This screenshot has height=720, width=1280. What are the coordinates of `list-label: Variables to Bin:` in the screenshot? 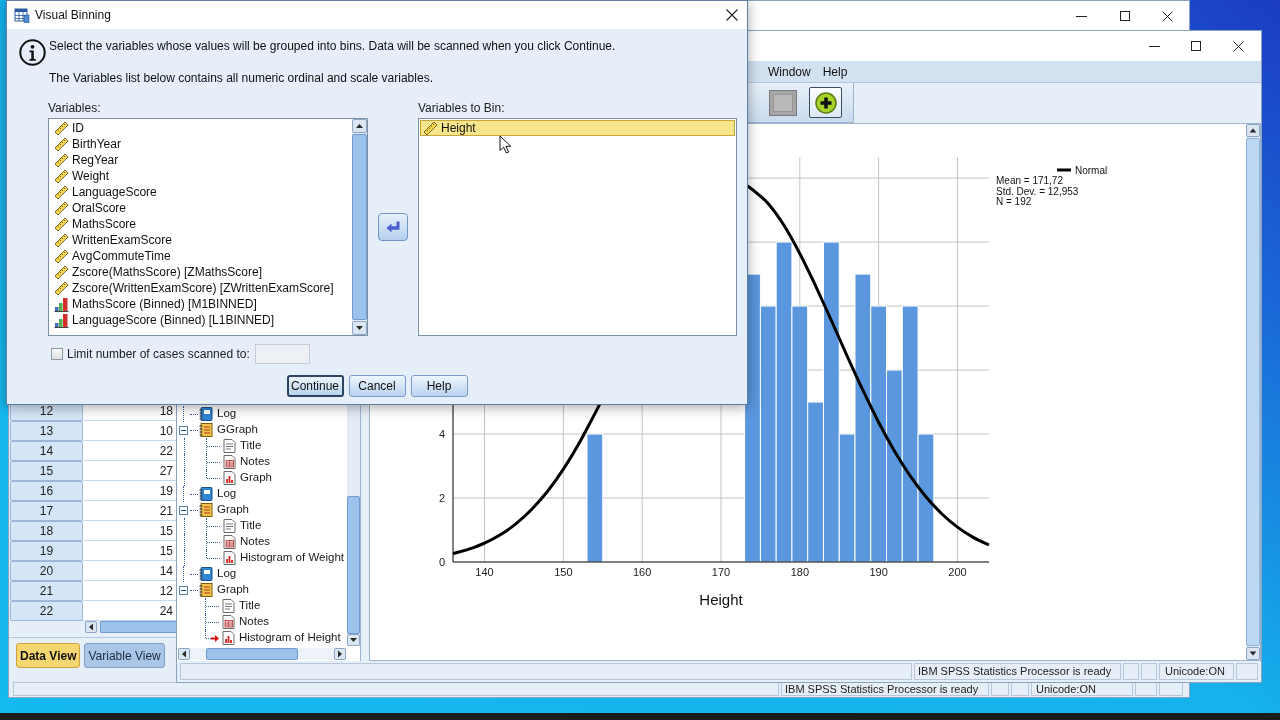 It's located at (462, 108).